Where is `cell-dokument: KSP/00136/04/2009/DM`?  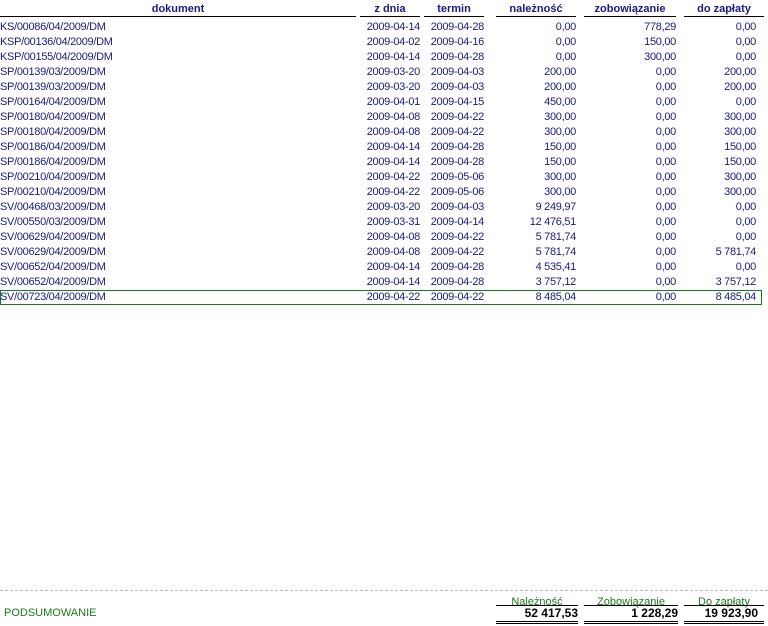 cell-dokument: KSP/00136/04/2009/DM is located at coordinates (56, 42).